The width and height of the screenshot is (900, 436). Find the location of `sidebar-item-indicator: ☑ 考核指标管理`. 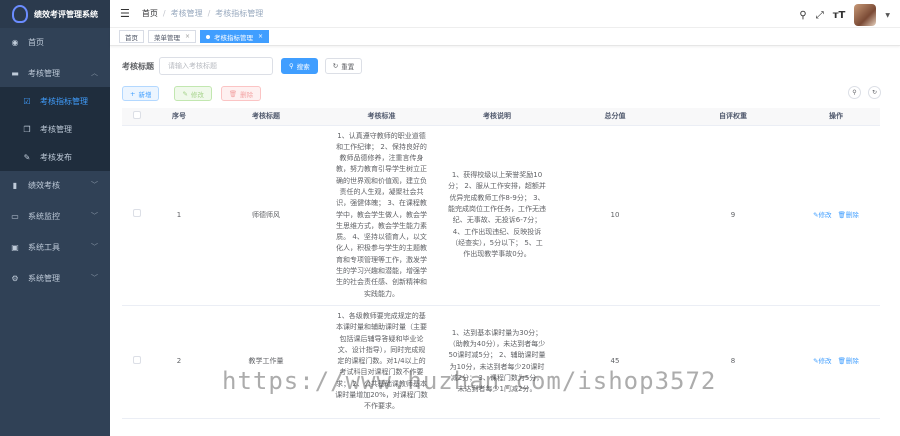

sidebar-item-indicator: ☑ 考核指标管理 is located at coordinates (55, 101).